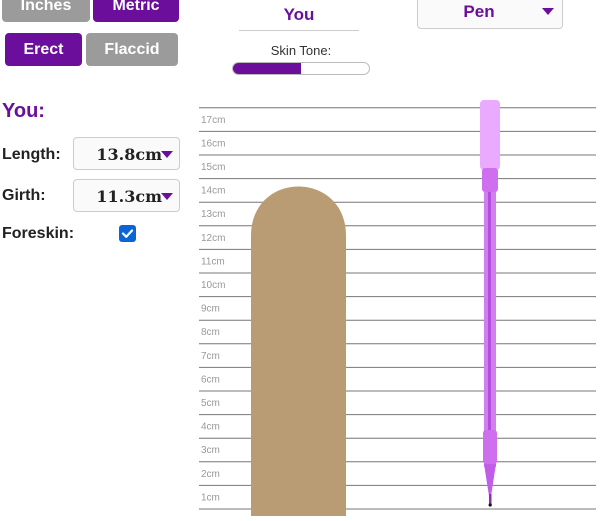 The image size is (600, 521). What do you see at coordinates (210, 427) in the screenshot?
I see `ruler-tick-label: 4cm` at bounding box center [210, 427].